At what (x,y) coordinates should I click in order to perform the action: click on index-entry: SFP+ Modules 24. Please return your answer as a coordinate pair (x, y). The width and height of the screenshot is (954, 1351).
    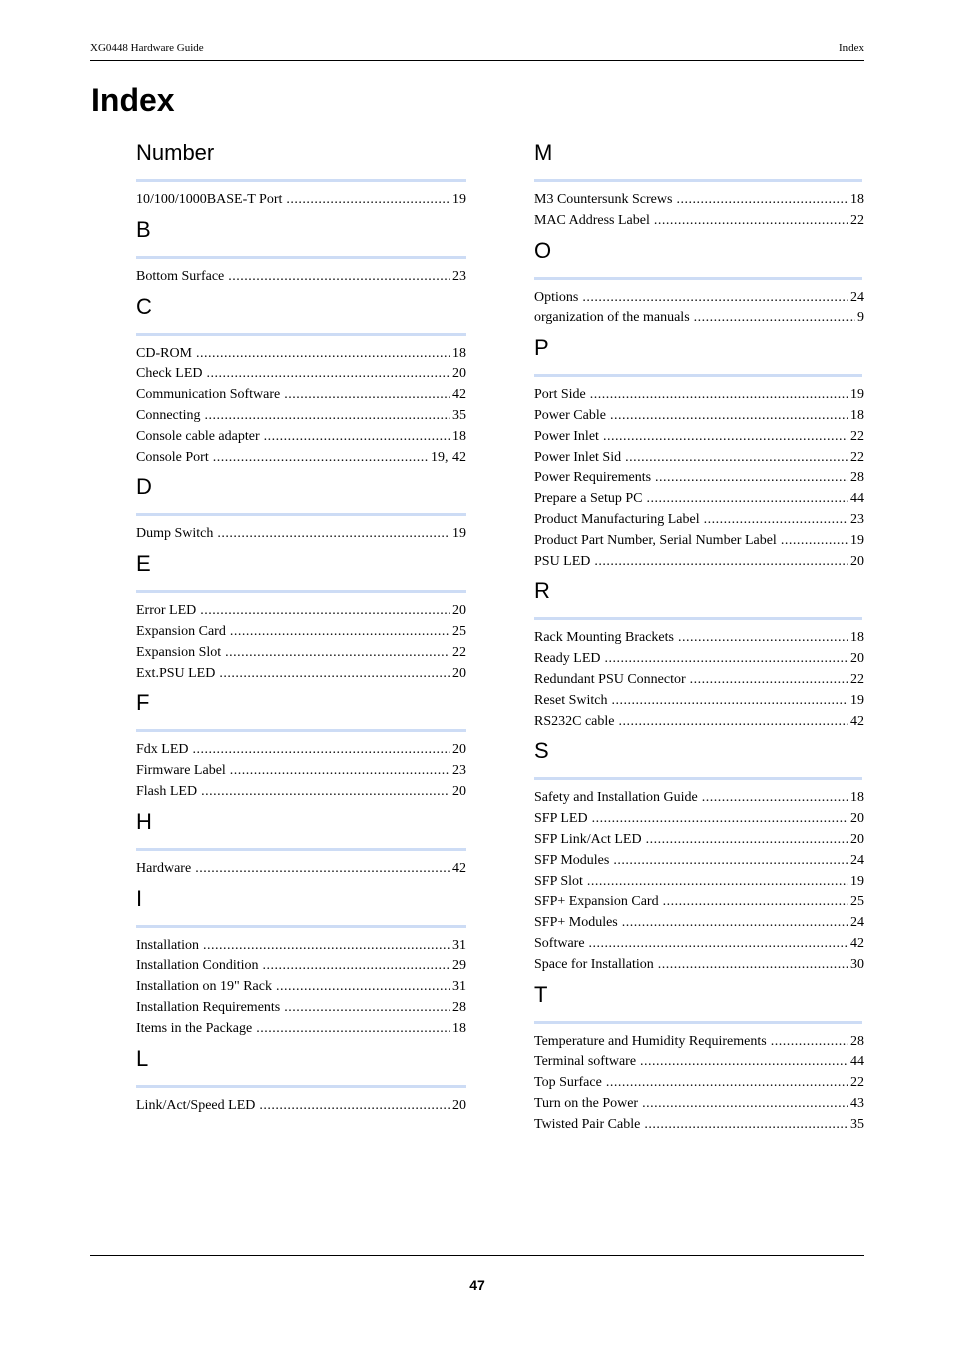
    Looking at the image, I should click on (699, 923).